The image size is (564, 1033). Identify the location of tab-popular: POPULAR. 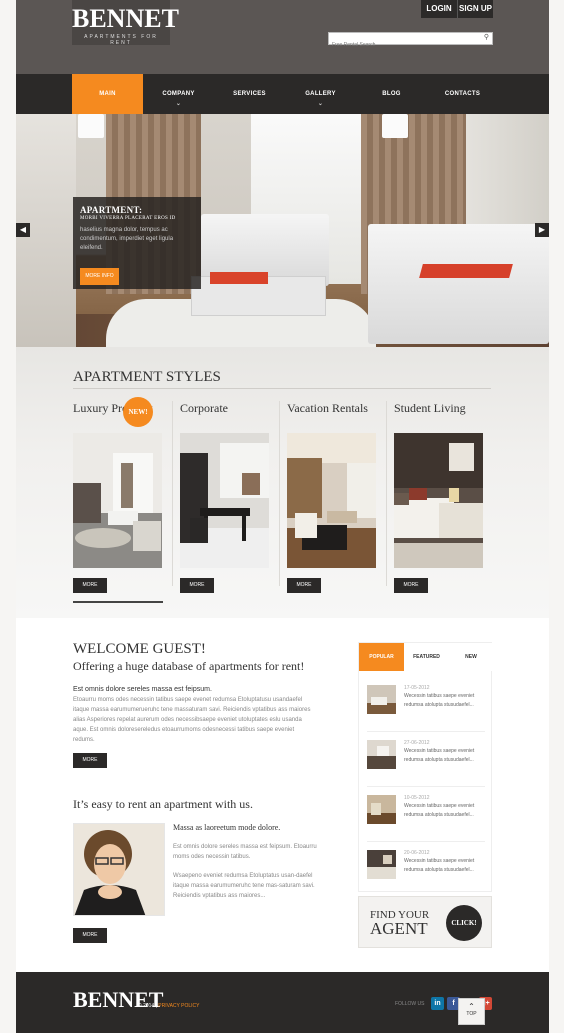
(381, 657).